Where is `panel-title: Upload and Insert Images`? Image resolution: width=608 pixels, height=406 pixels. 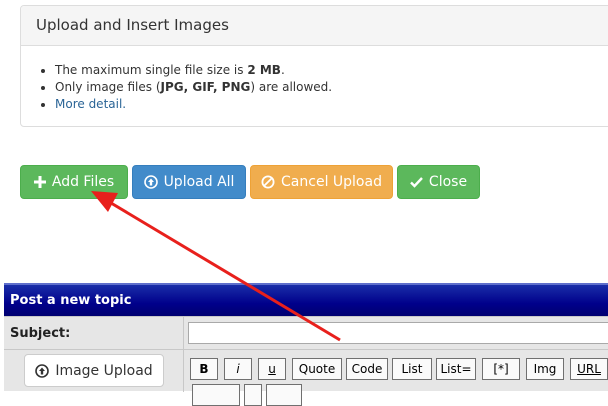
panel-title: Upload and Insert Images is located at coordinates (314, 26).